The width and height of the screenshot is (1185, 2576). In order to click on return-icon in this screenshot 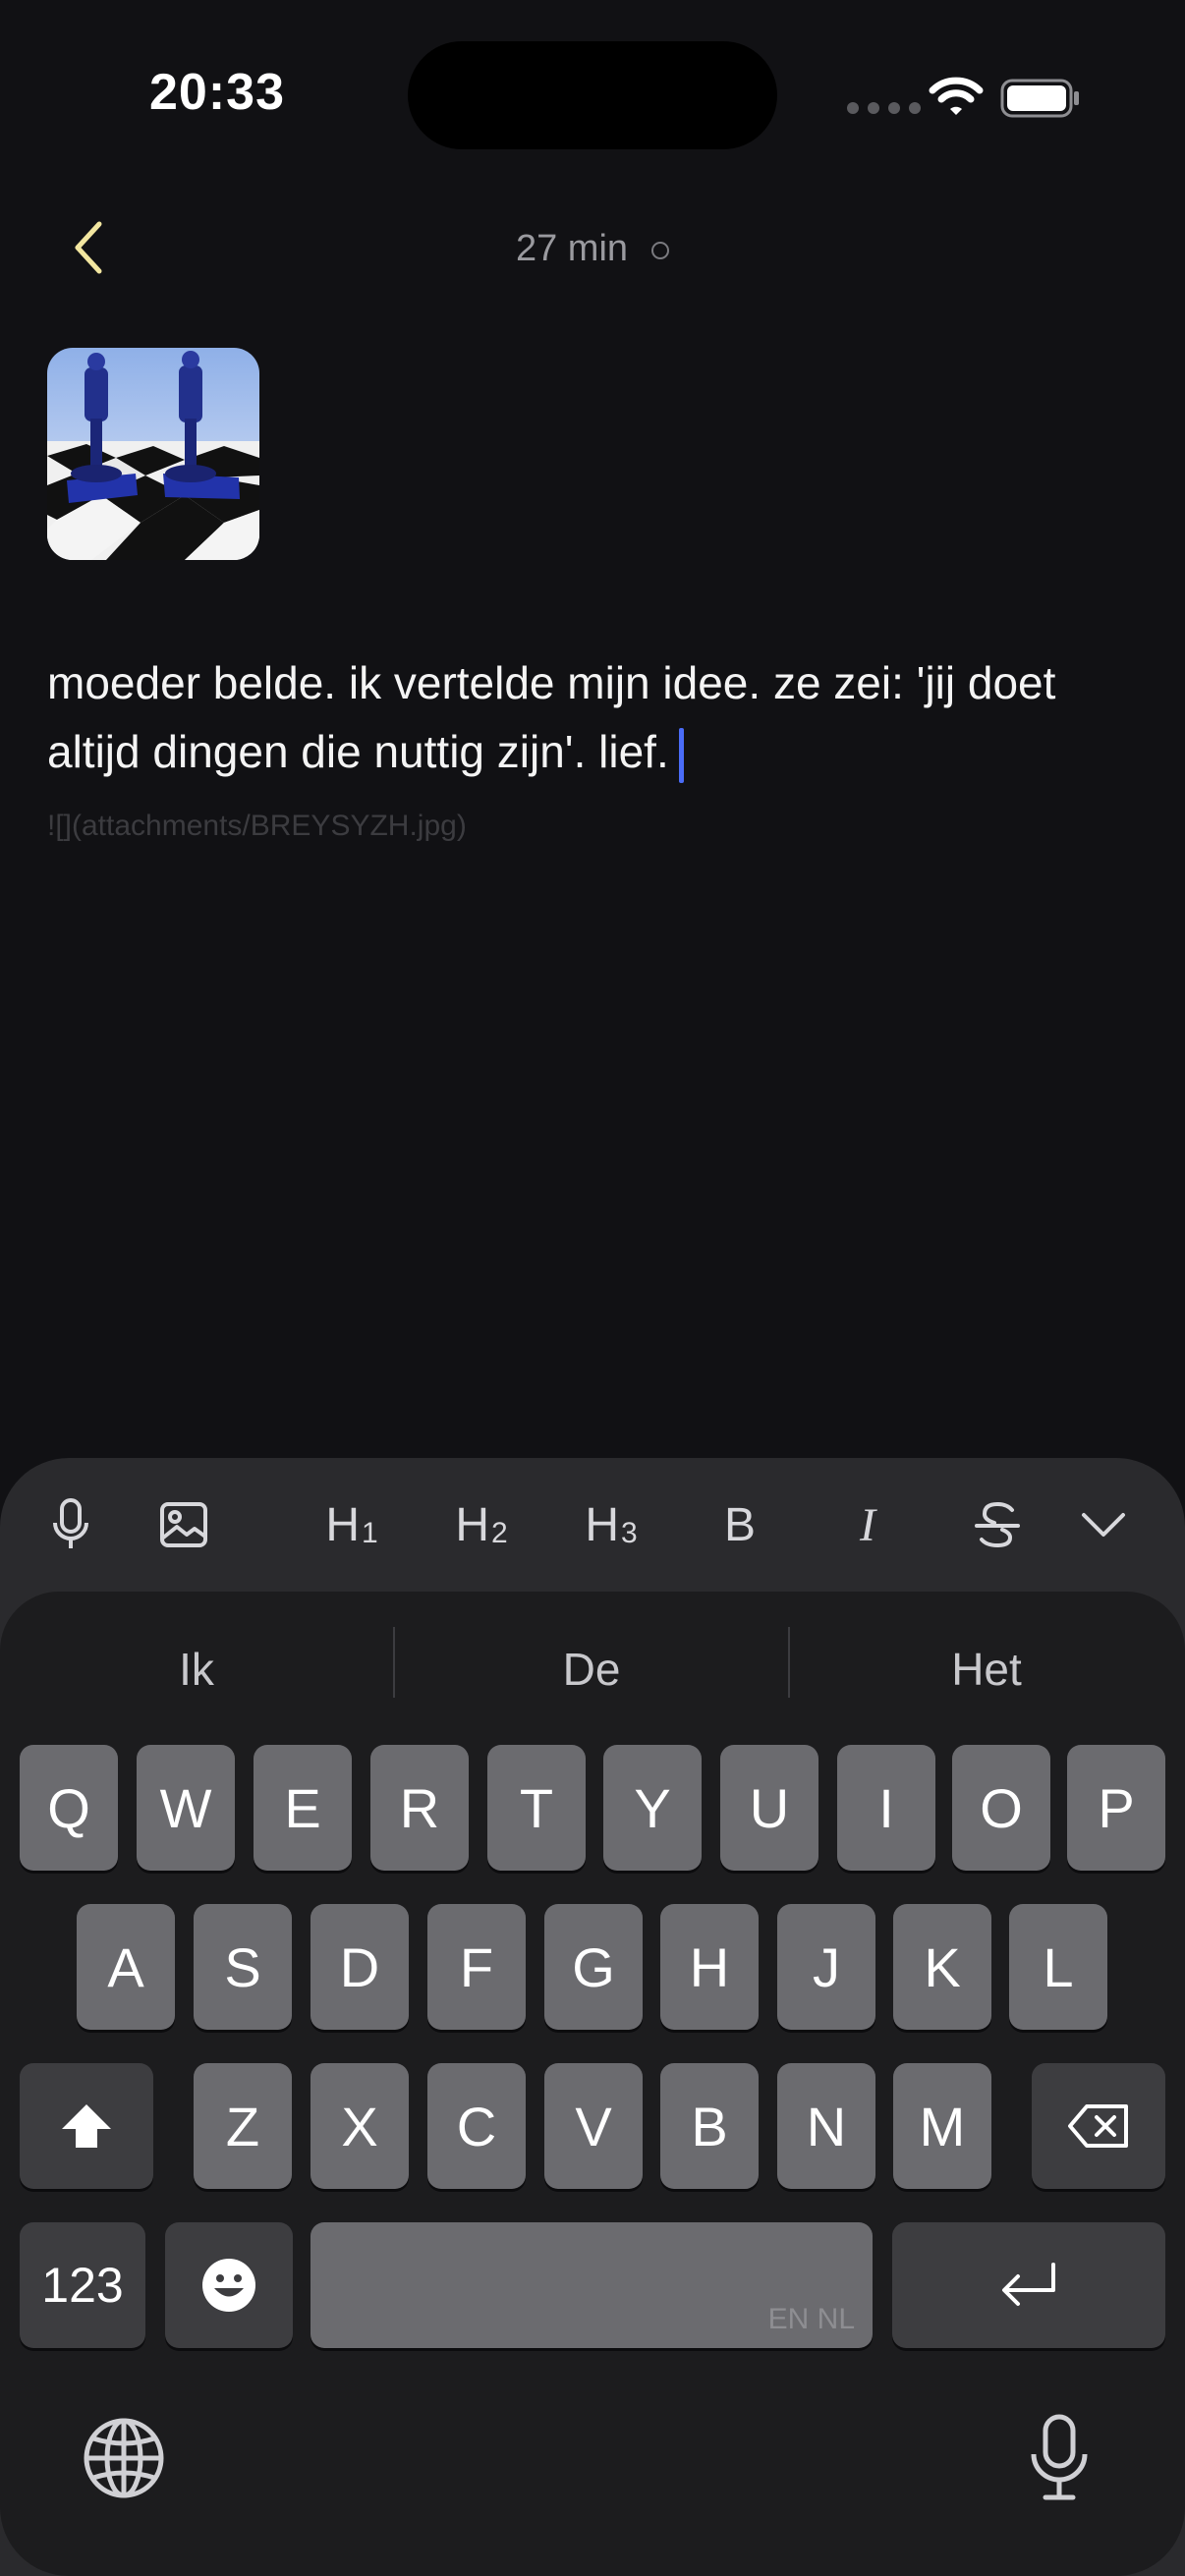, I will do `click(1029, 2284)`.